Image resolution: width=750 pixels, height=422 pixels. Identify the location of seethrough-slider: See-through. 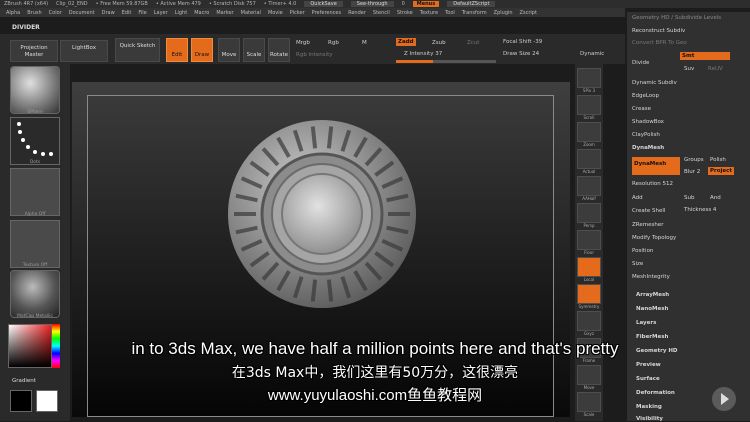
(372, 4).